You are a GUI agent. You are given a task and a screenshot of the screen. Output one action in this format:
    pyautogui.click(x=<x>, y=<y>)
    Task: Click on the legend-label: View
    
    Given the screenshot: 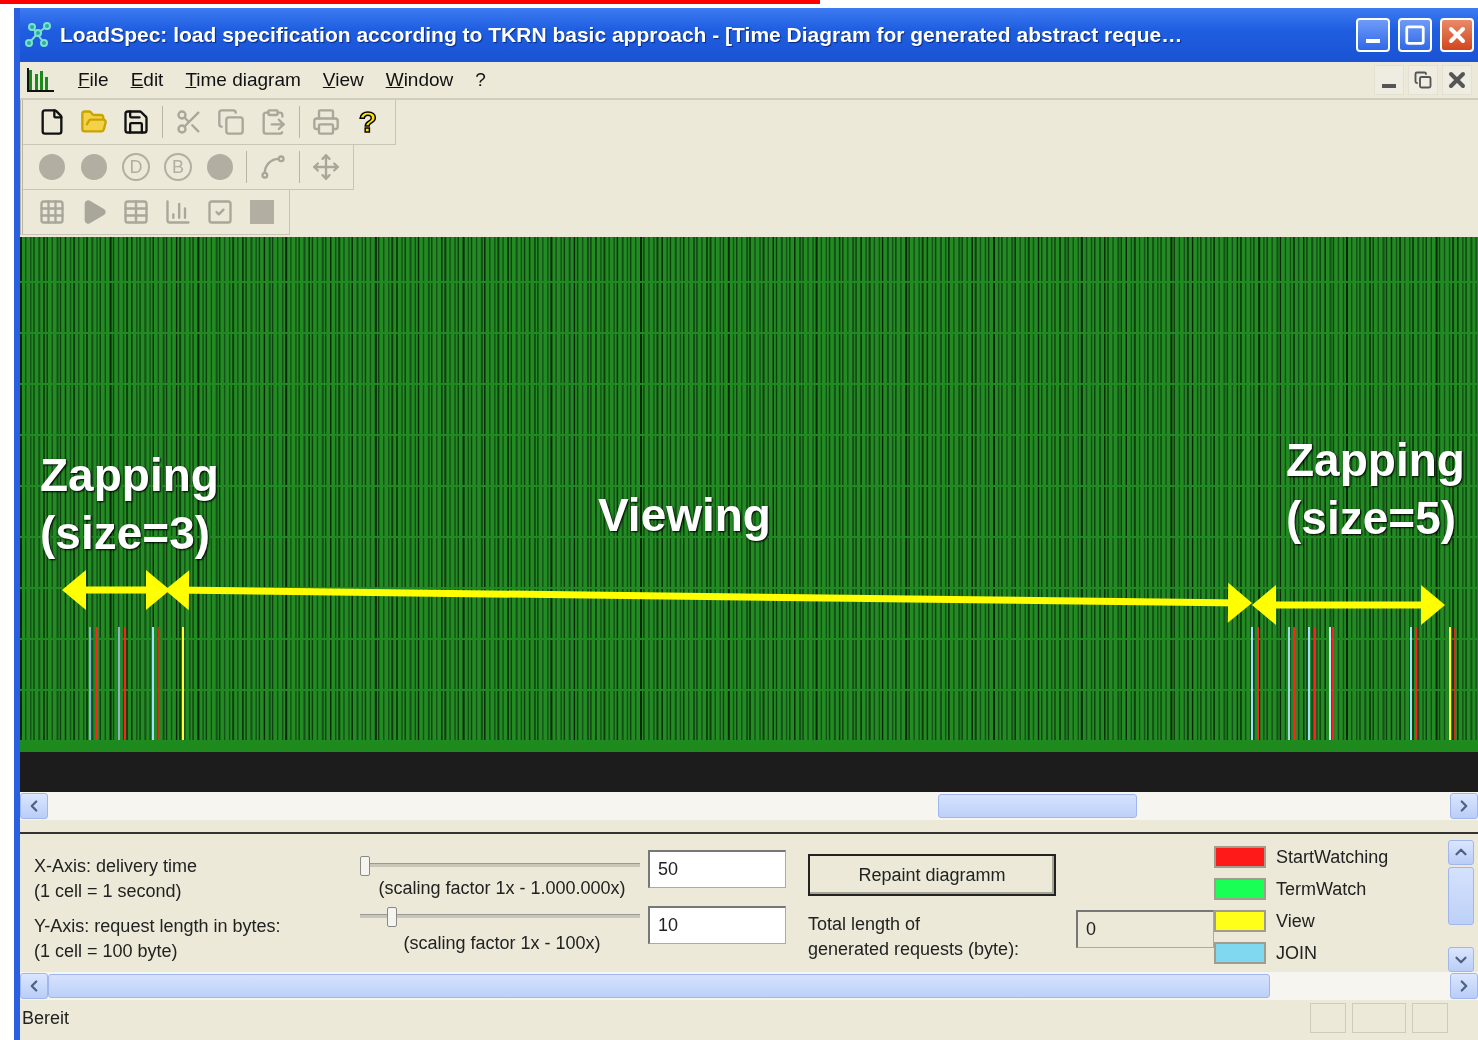 What is the action you would take?
    pyautogui.click(x=1295, y=921)
    